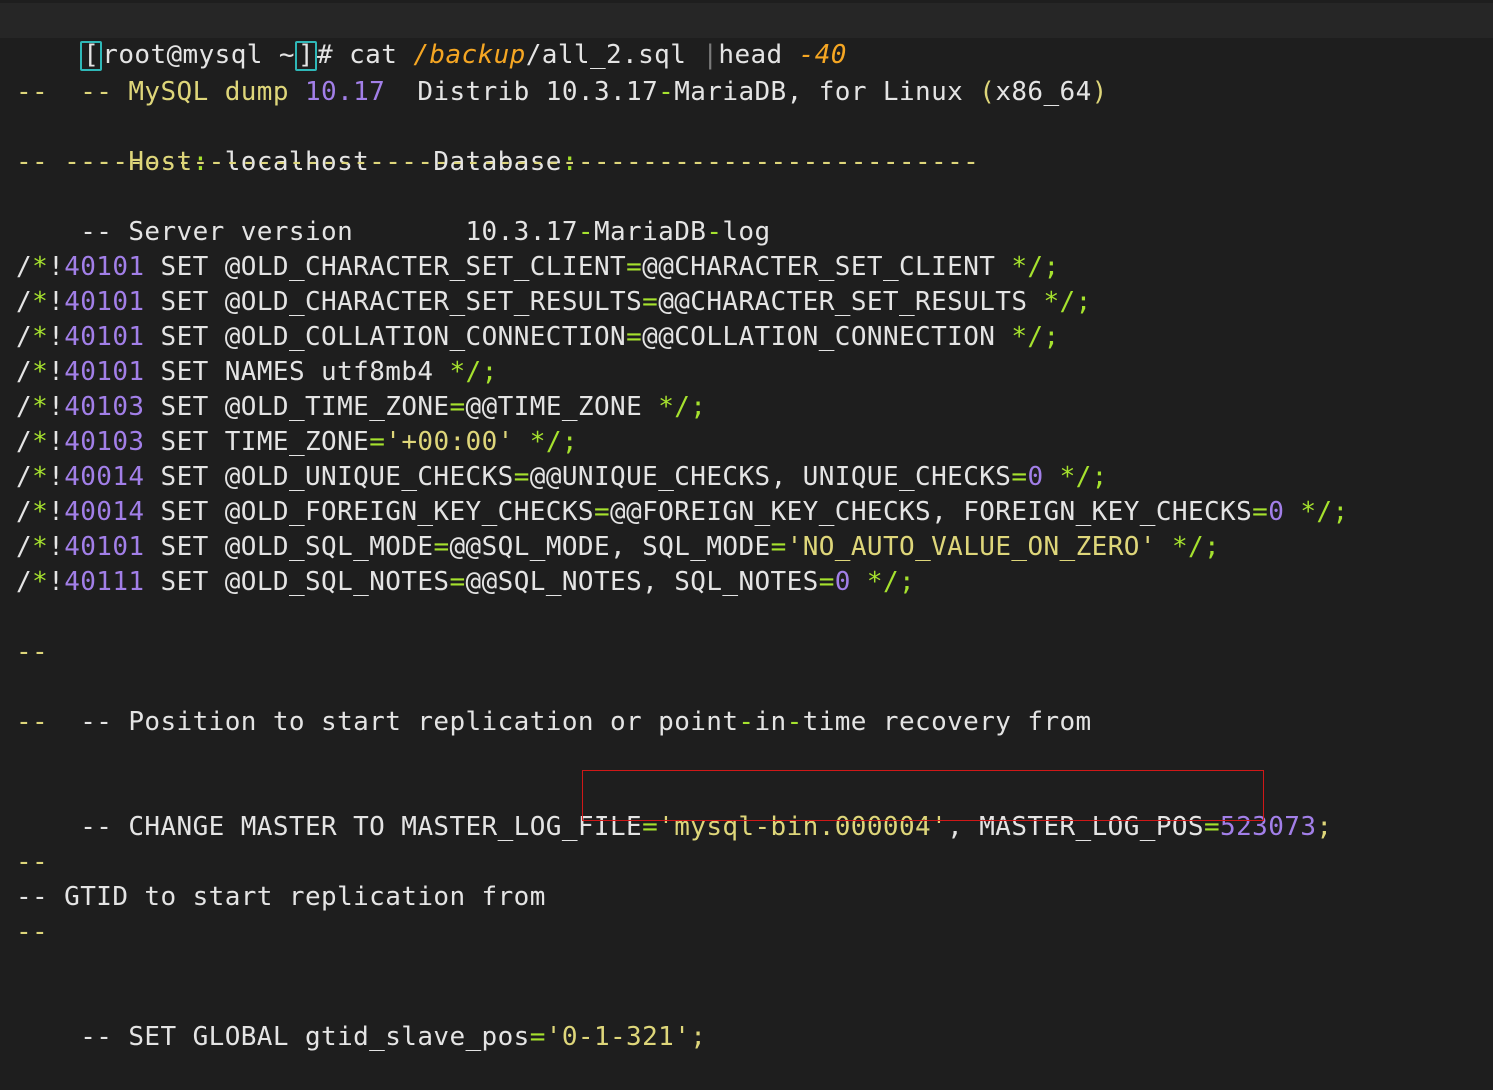  Describe the element at coordinates (923, 795) in the screenshot. I see `highlight-box` at that location.